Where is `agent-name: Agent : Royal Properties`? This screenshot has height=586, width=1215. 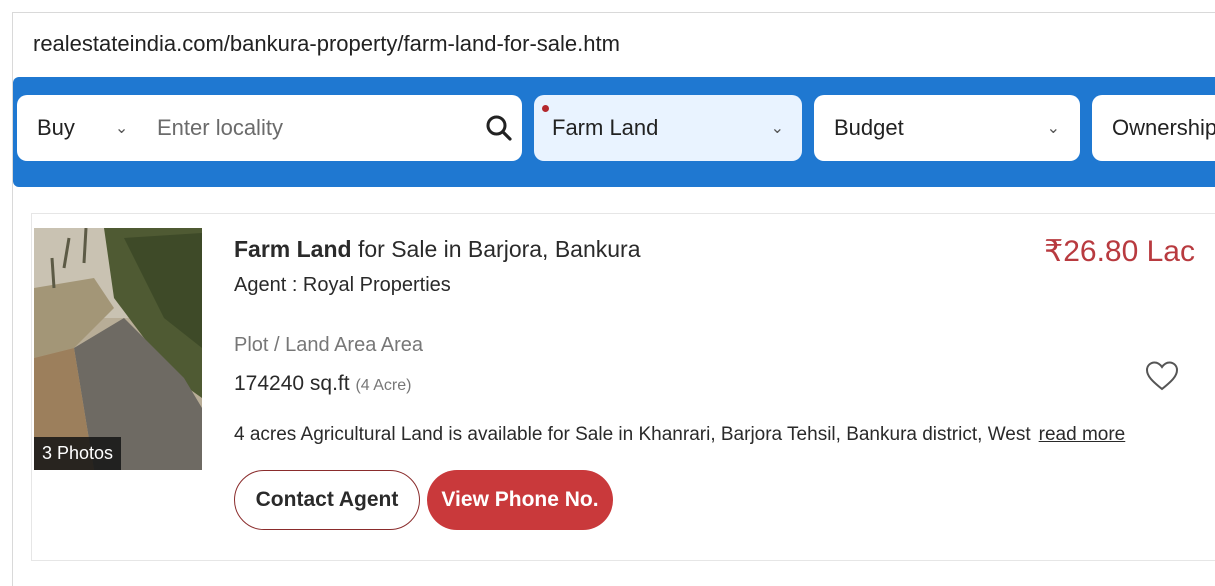 agent-name: Agent : Royal Properties is located at coordinates (342, 285).